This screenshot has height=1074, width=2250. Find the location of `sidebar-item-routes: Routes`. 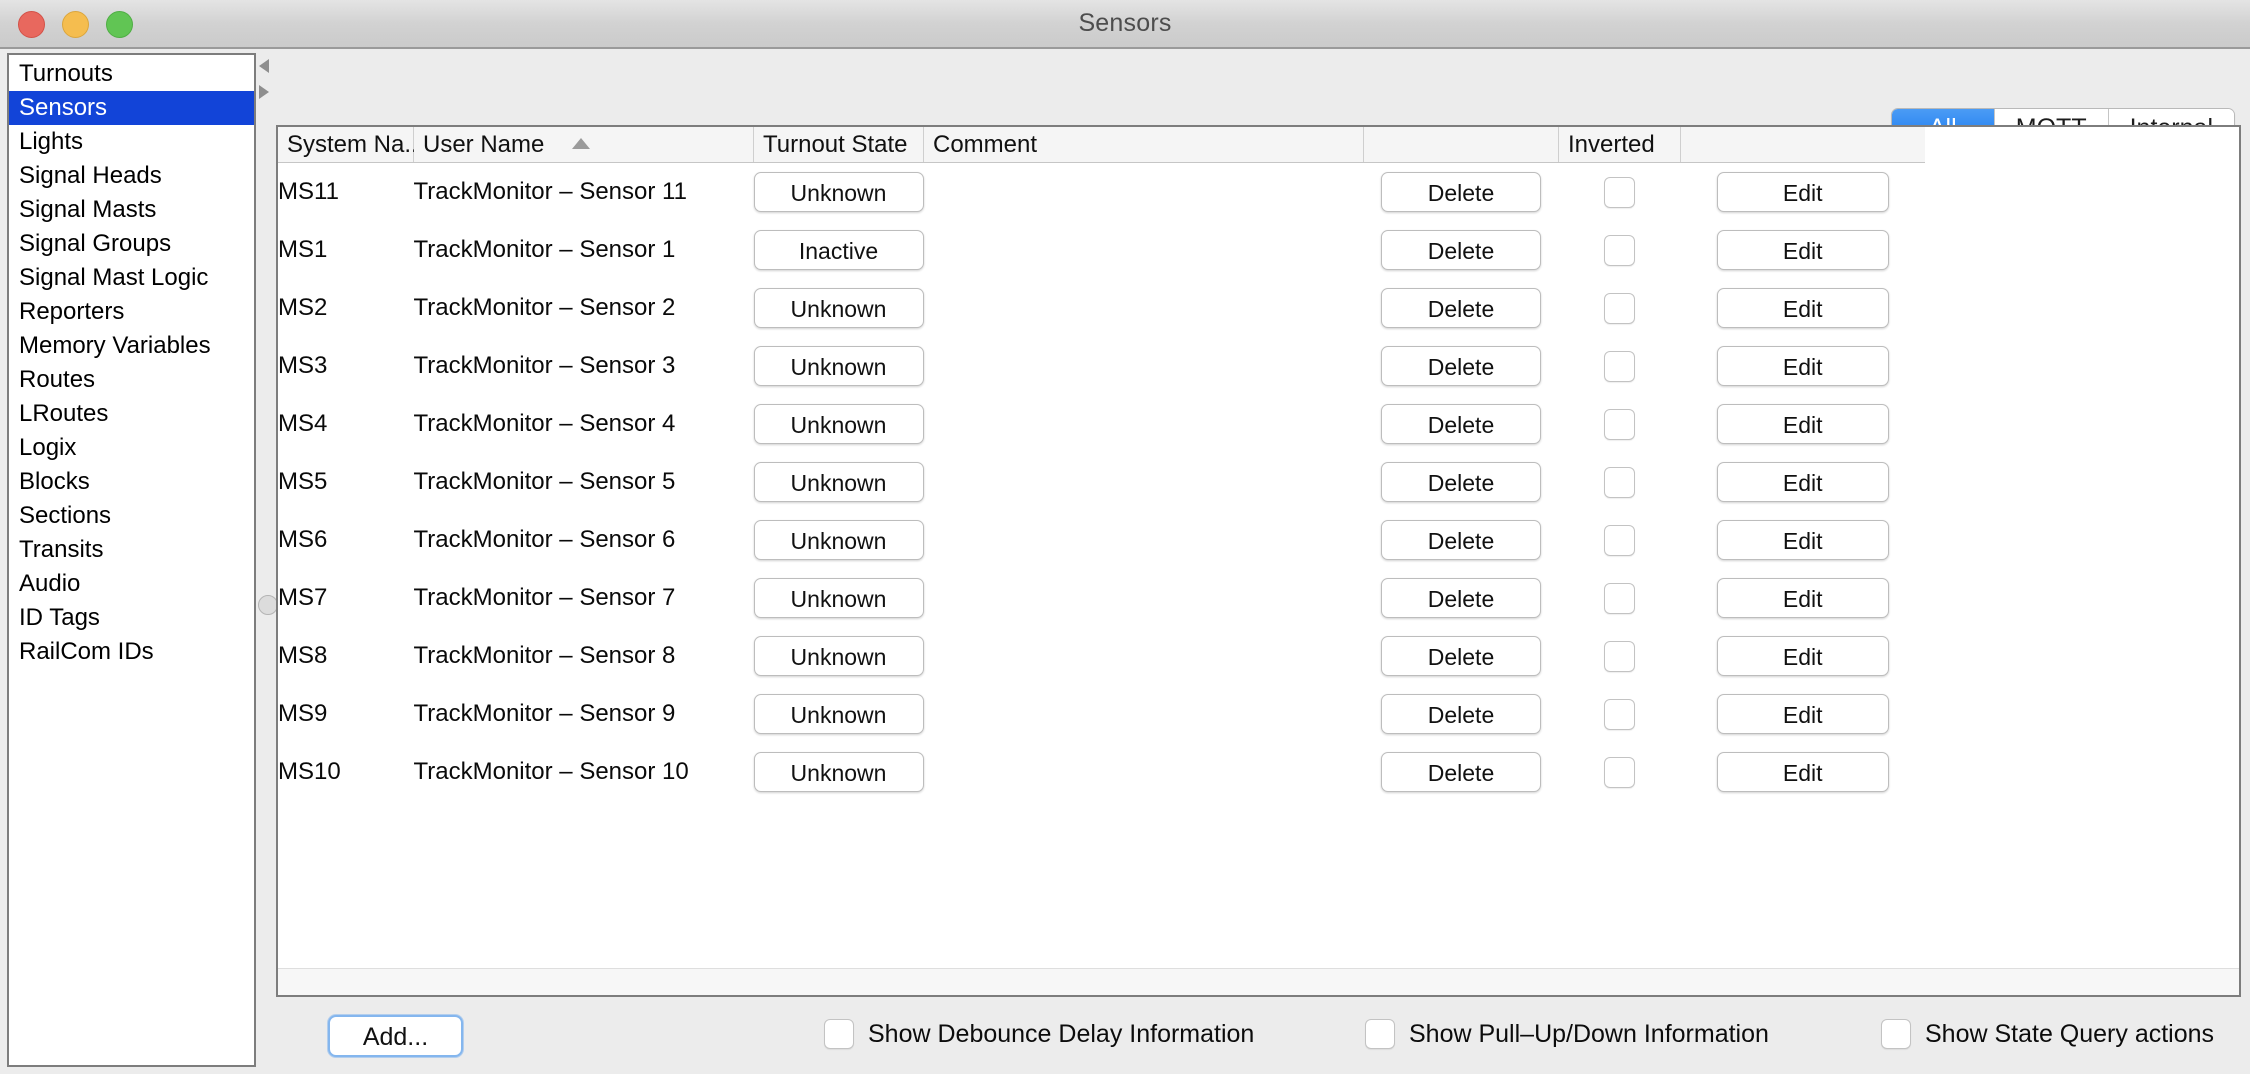

sidebar-item-routes: Routes is located at coordinates (131, 380).